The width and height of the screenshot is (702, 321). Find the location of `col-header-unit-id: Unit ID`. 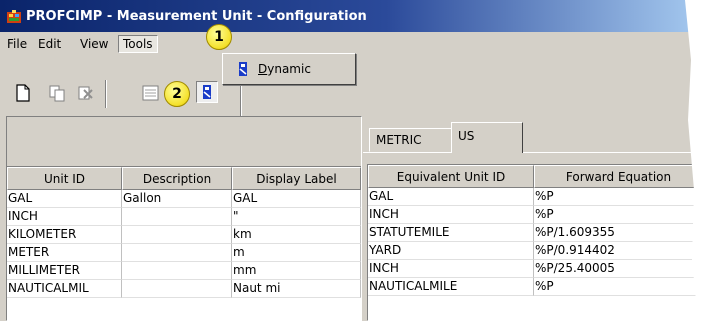

col-header-unit-id: Unit ID is located at coordinates (64, 178).